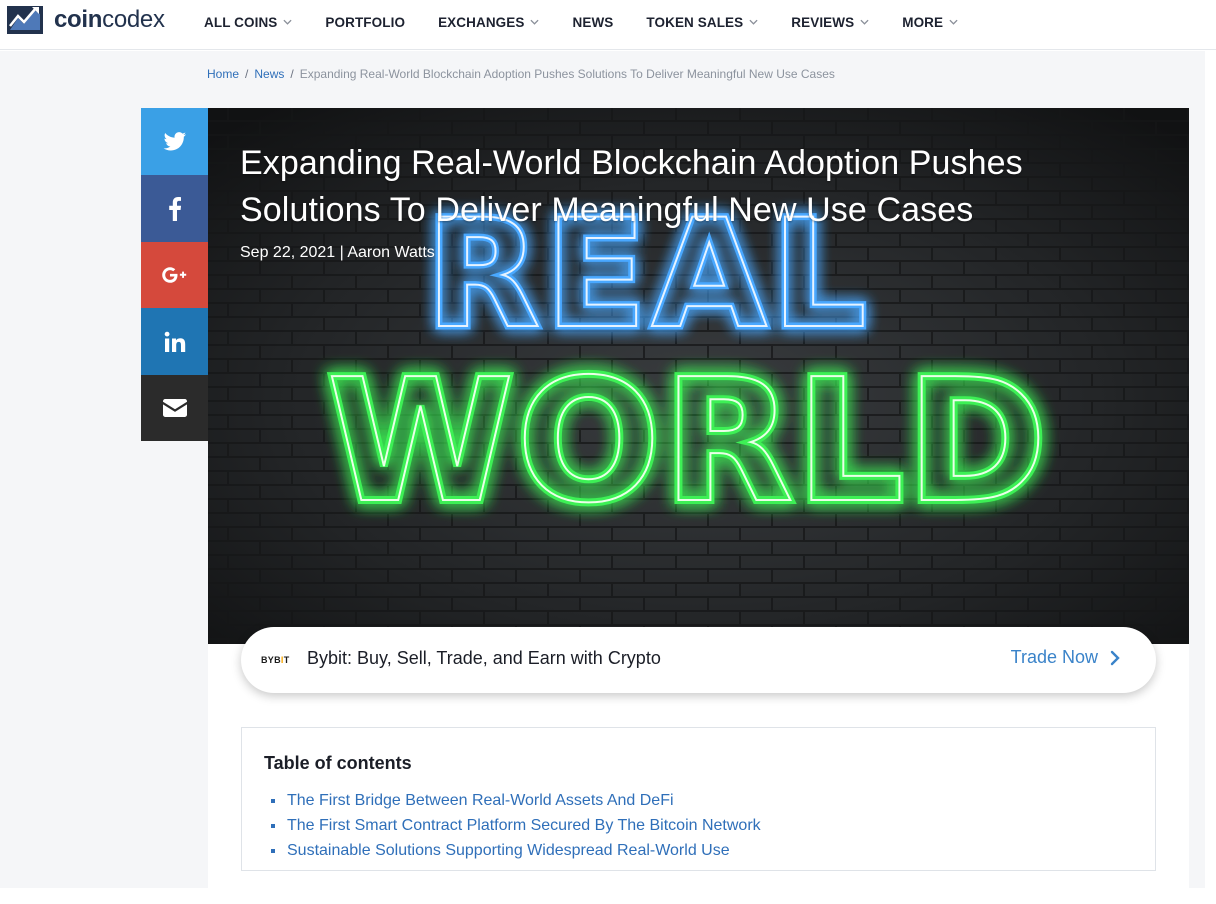 Image resolution: width=1216 pixels, height=904 pixels. What do you see at coordinates (365, 22) in the screenshot?
I see `nav-portfolio: PORTFOLIO` at bounding box center [365, 22].